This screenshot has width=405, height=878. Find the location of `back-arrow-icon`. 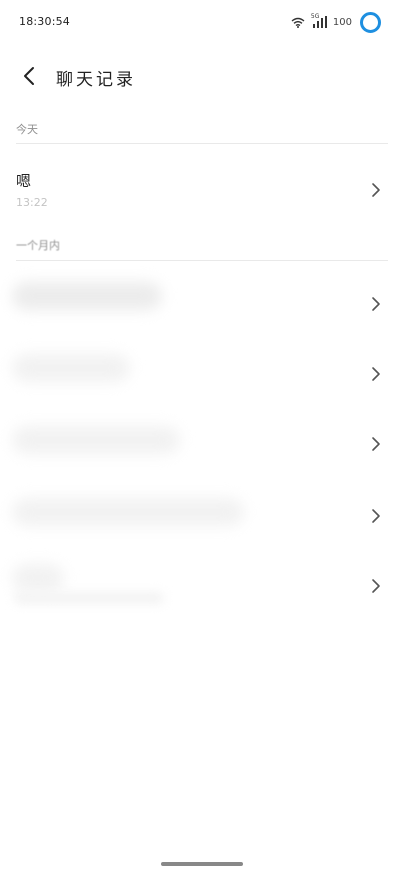

back-arrow-icon is located at coordinates (29, 76).